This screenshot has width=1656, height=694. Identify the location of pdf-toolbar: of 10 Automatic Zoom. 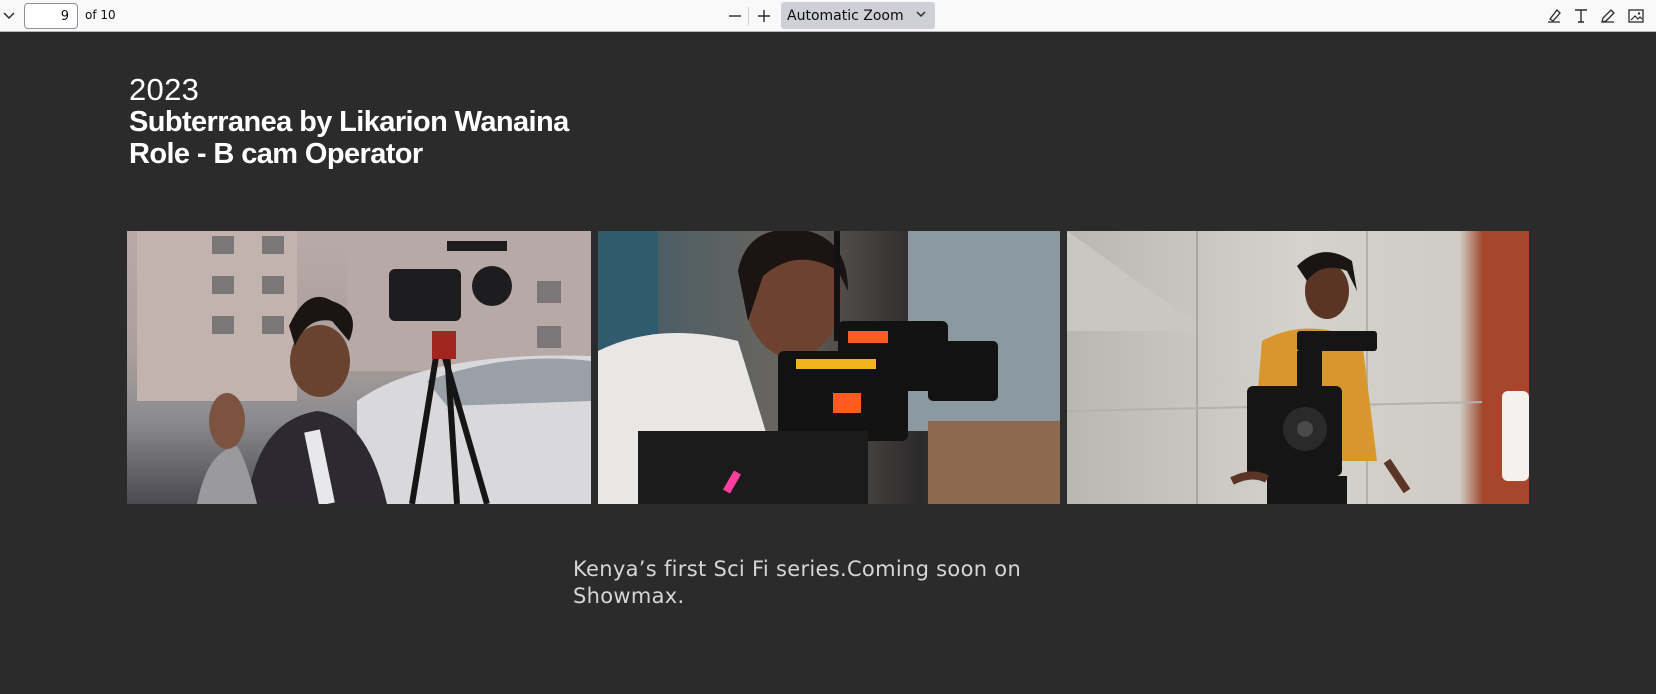
(828, 16).